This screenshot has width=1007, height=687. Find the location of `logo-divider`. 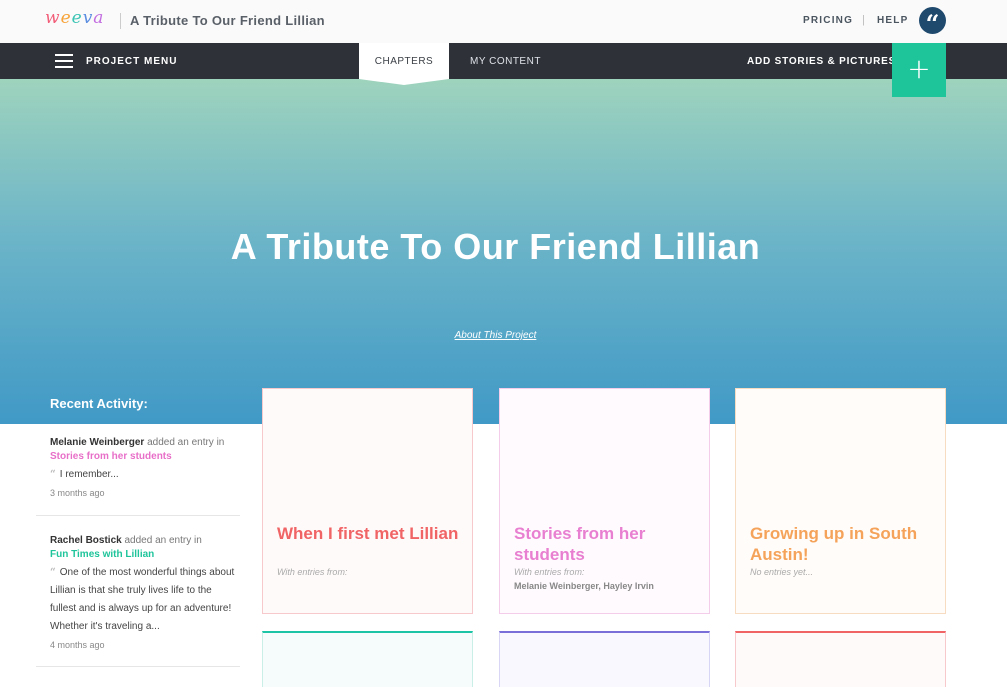

logo-divider is located at coordinates (120, 21).